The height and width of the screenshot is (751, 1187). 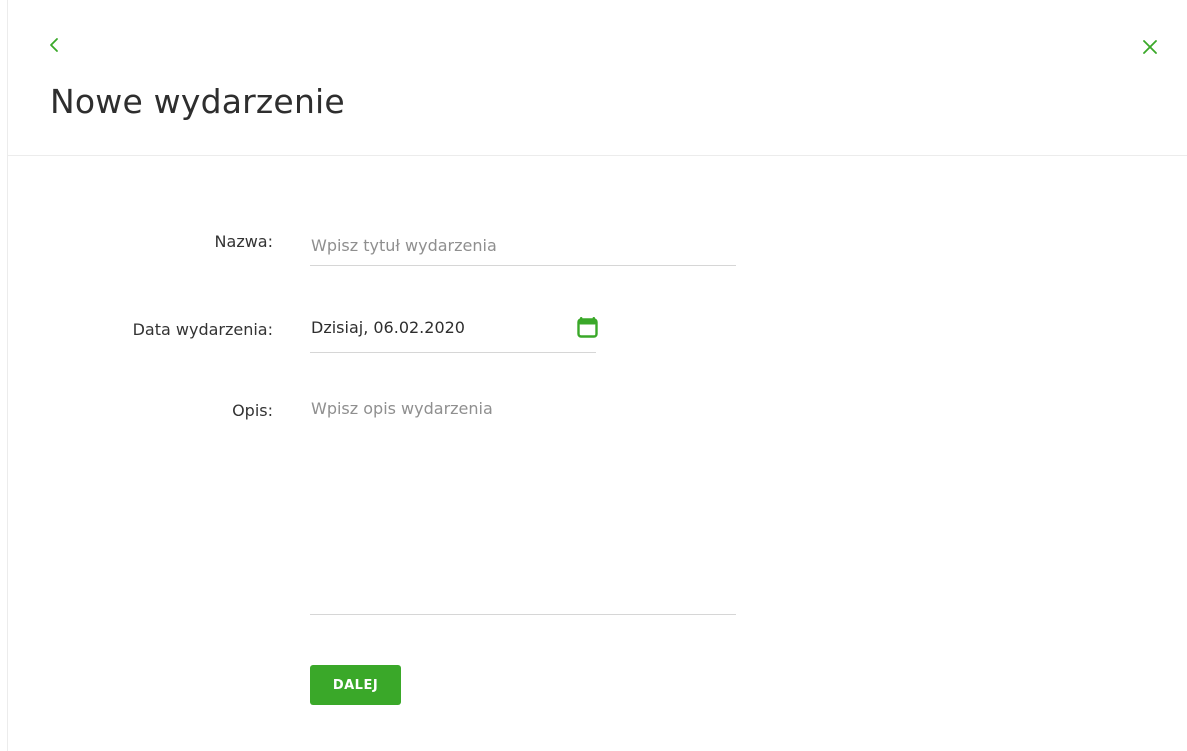 I want to click on event-date-underline, so click(x=453, y=352).